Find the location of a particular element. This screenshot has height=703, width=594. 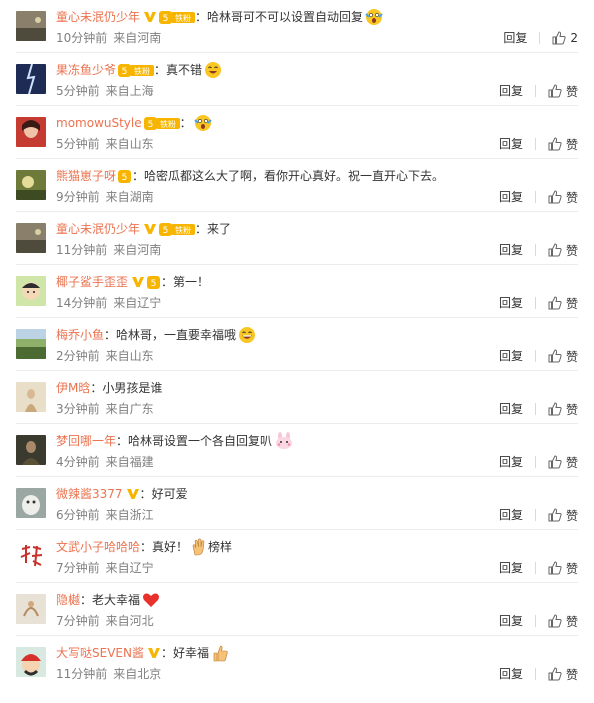

comment-text: 小男孩是谁 is located at coordinates (132, 388).